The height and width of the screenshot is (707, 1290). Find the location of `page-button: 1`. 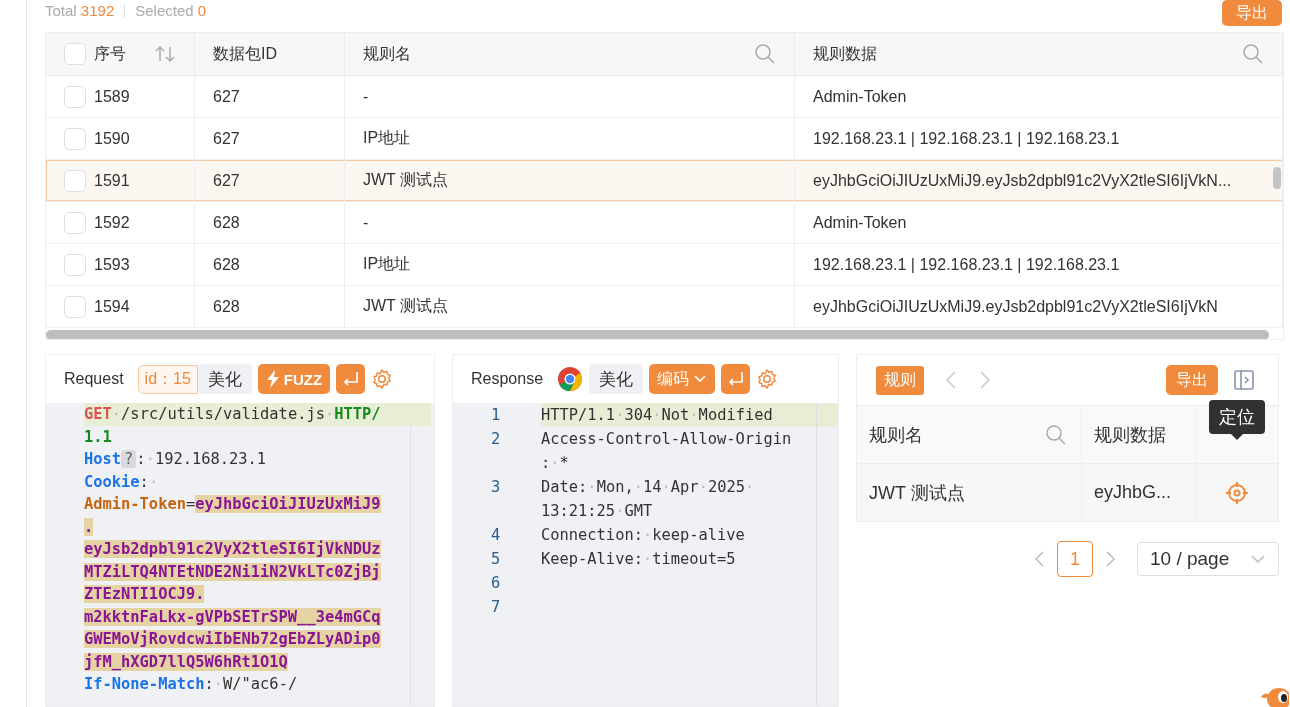

page-button: 1 is located at coordinates (1075, 559).